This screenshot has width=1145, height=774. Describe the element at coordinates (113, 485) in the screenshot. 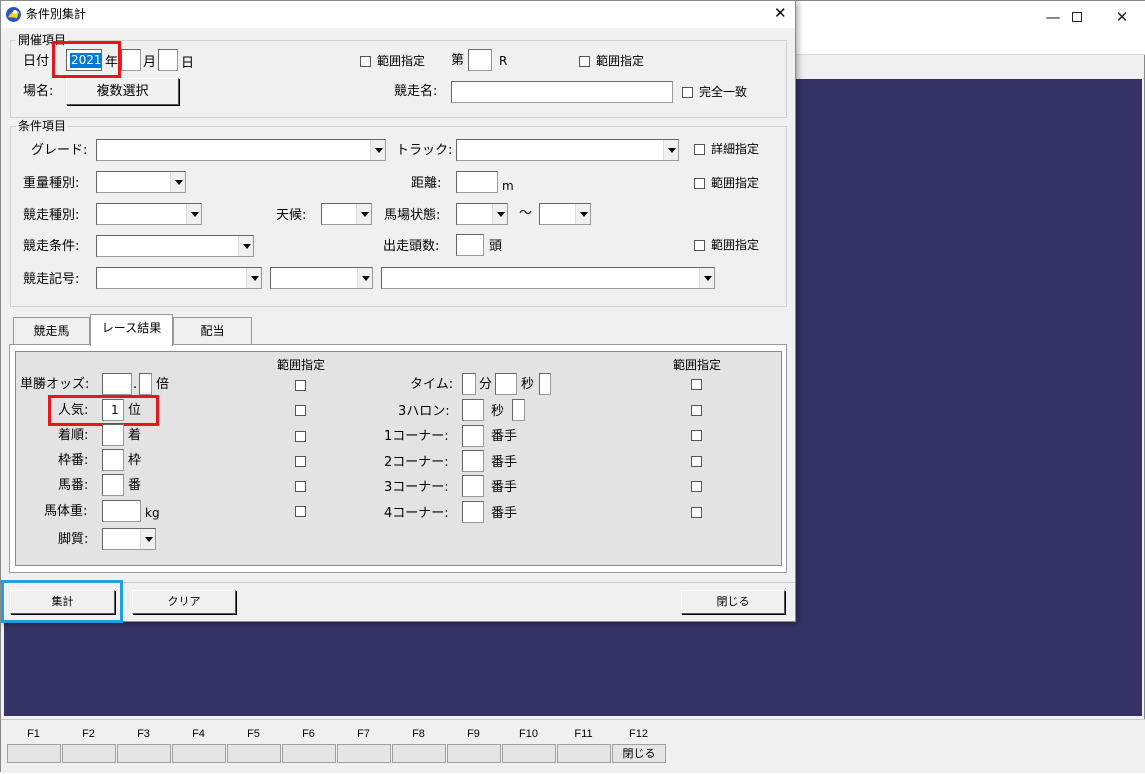

I see `horse-number-input` at that location.